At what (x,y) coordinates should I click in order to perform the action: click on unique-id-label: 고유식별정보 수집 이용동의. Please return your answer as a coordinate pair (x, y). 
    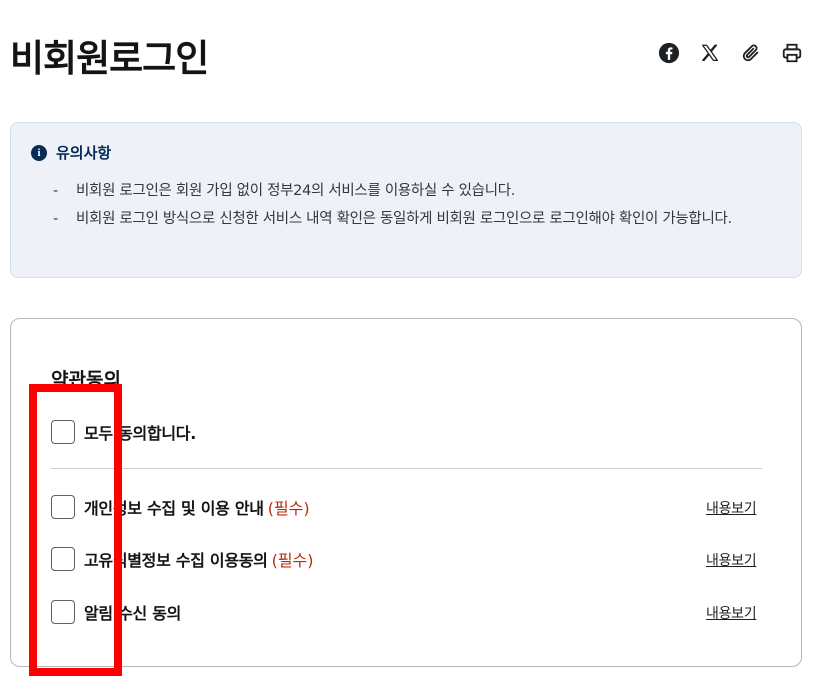
    Looking at the image, I should click on (176, 559).